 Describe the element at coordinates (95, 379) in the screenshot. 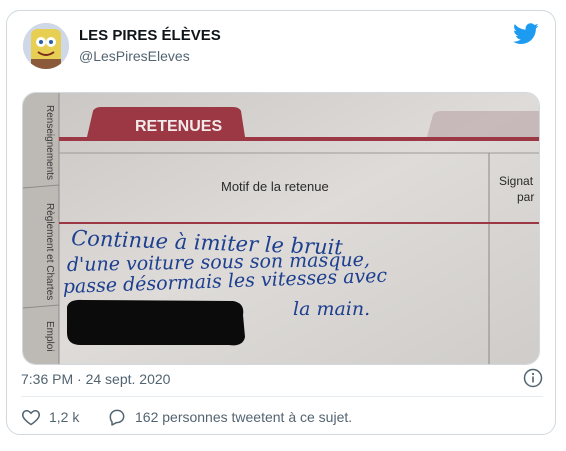

I see `tweet-timestamp: 7:36 PM · 24 sept. 2020` at that location.